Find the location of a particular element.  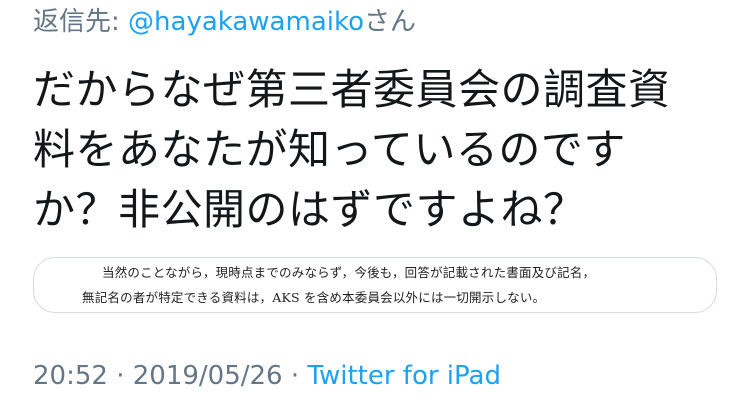

tweet-time: 20:52 is located at coordinates (70, 376).